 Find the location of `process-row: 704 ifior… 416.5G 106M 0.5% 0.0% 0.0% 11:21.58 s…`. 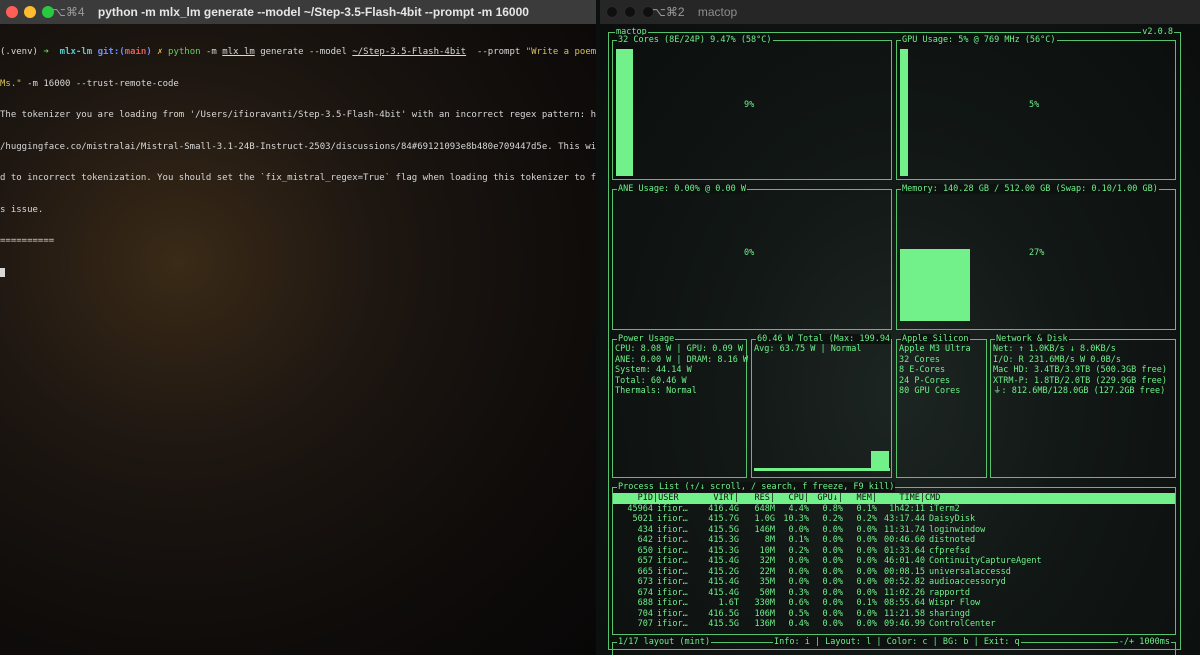

process-row: 704 ifior… 416.5G 106M 0.5% 0.0% 0.0% 11:21.58 s… is located at coordinates (894, 614).